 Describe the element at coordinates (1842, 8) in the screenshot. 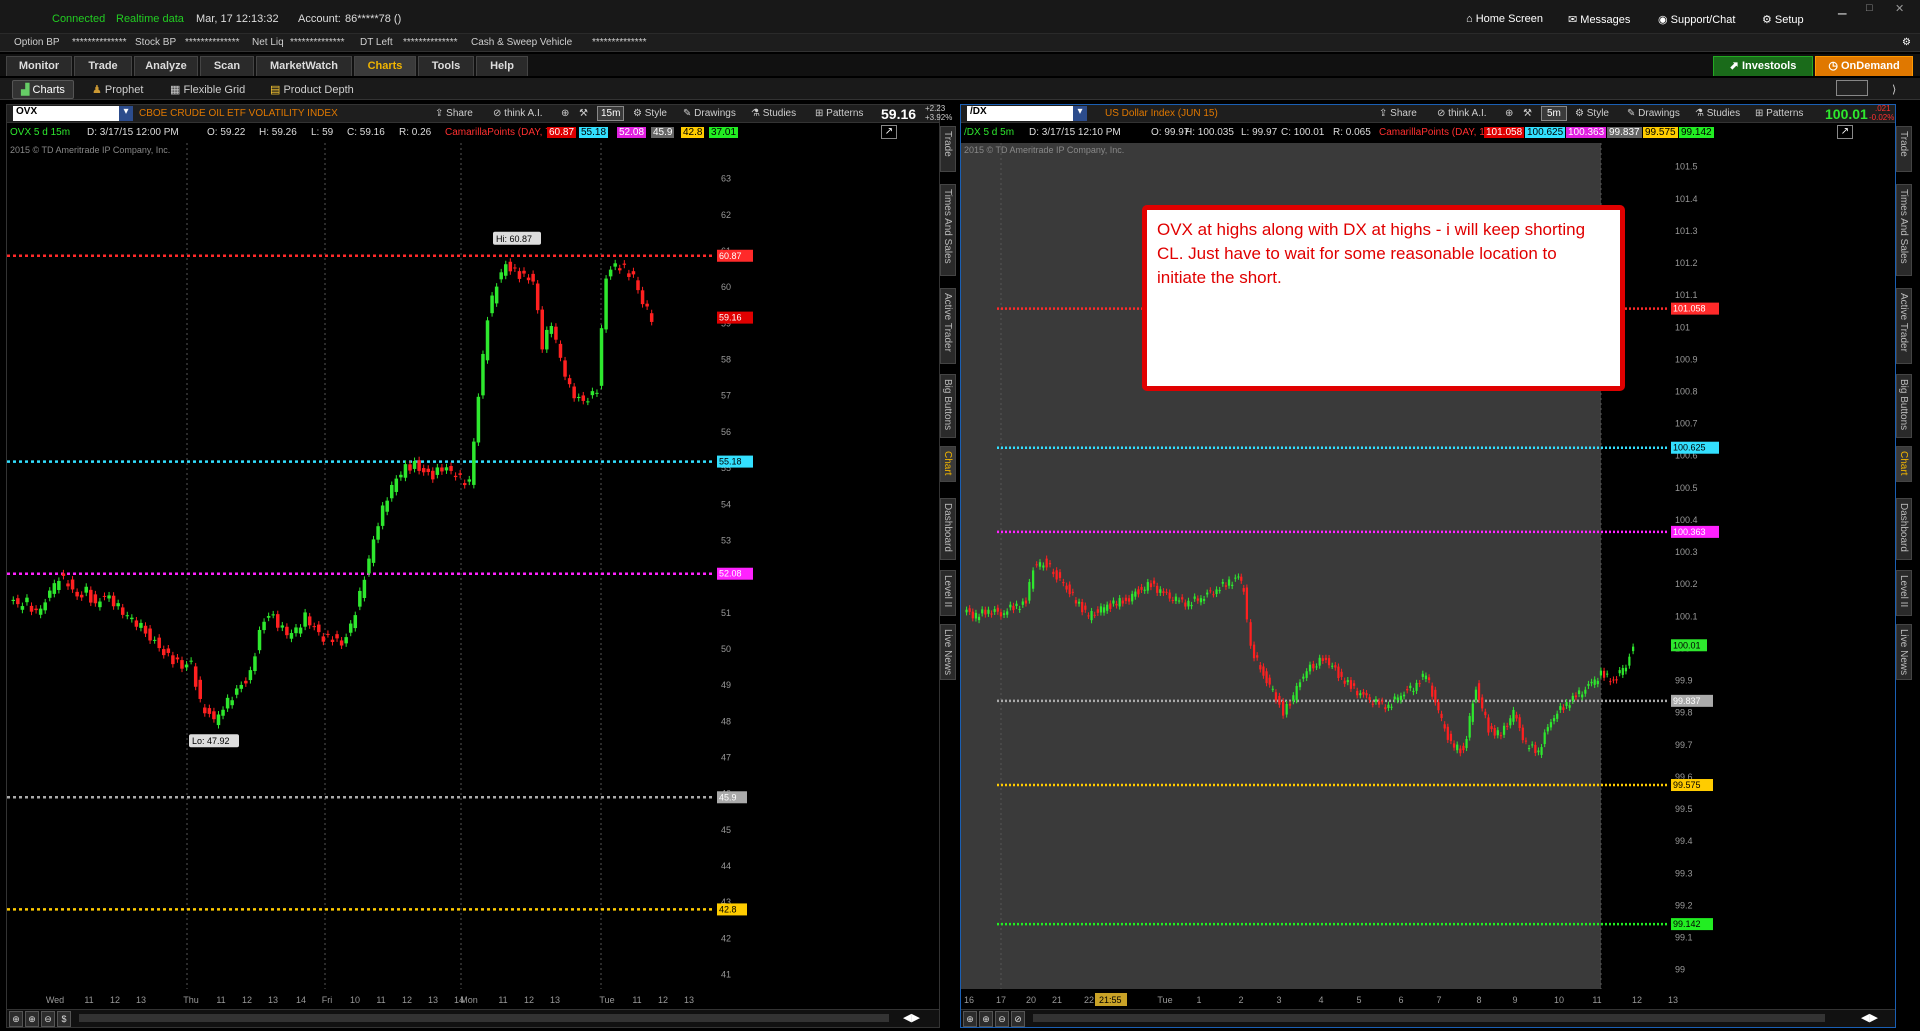

I see `minimize-button: ▁` at that location.